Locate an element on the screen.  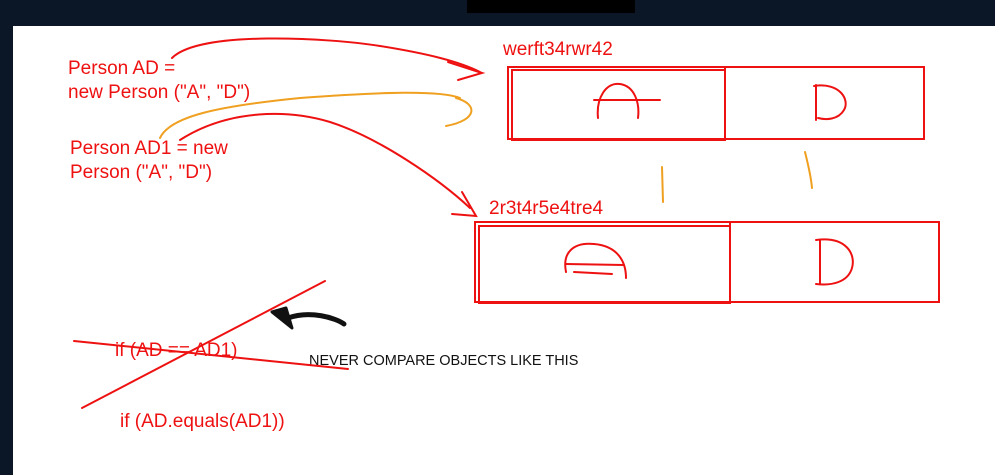
pointer-arrow-icon is located at coordinates (308, 318).